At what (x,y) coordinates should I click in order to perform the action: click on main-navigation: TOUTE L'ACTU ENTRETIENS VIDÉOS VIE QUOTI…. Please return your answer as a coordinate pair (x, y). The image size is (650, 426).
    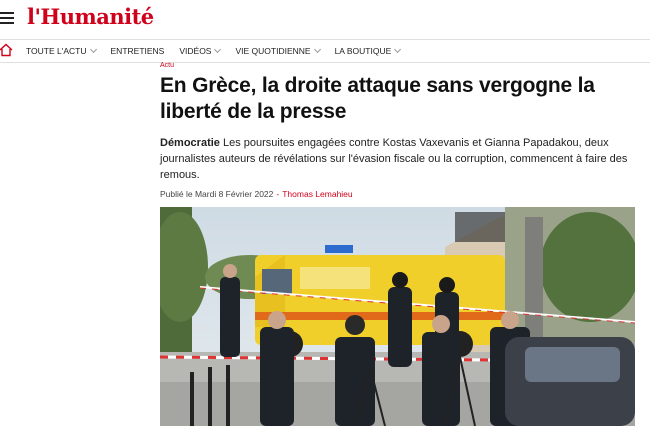
    Looking at the image, I should click on (325, 51).